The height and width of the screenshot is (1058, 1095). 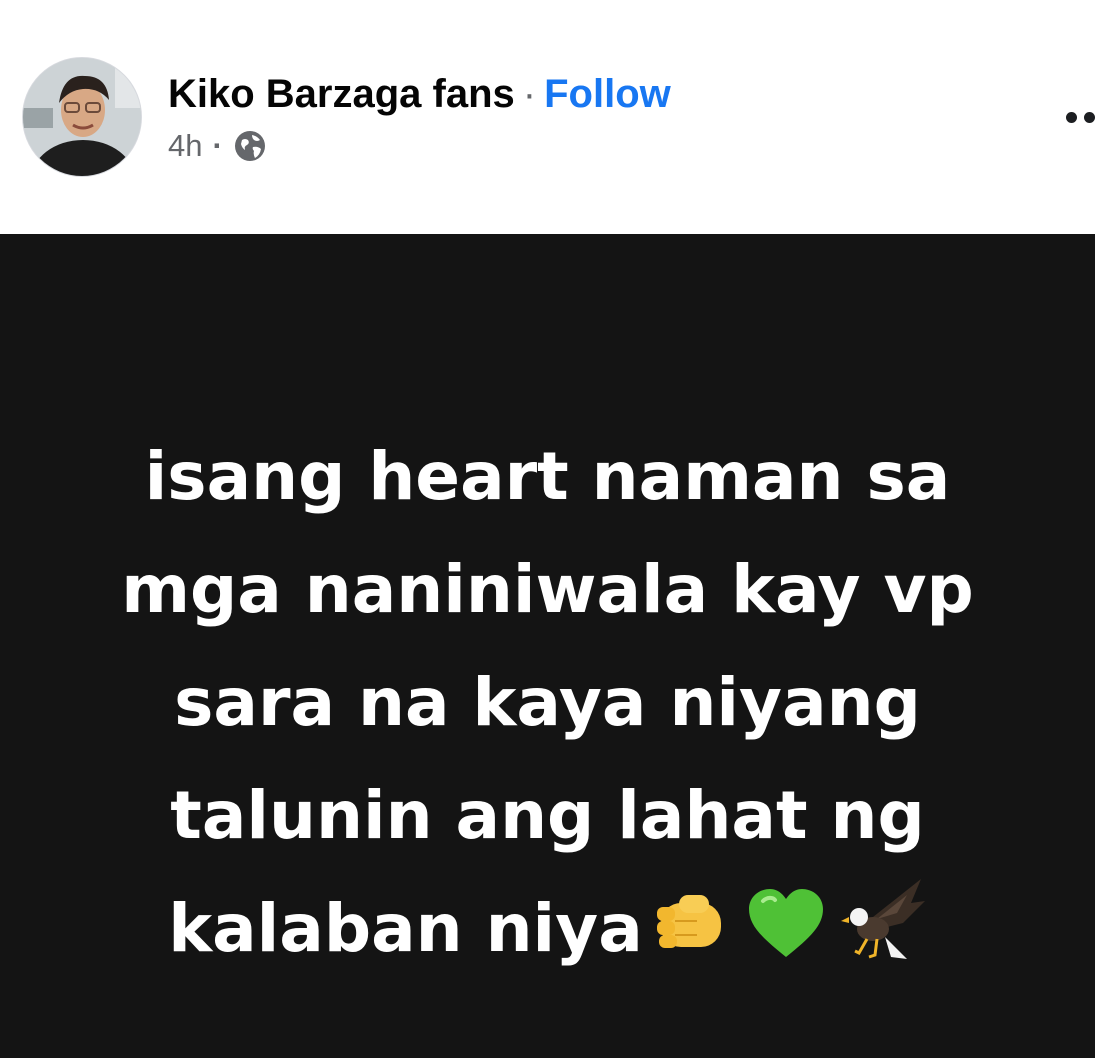 What do you see at coordinates (250, 146) in the screenshot?
I see `globe-icon` at bounding box center [250, 146].